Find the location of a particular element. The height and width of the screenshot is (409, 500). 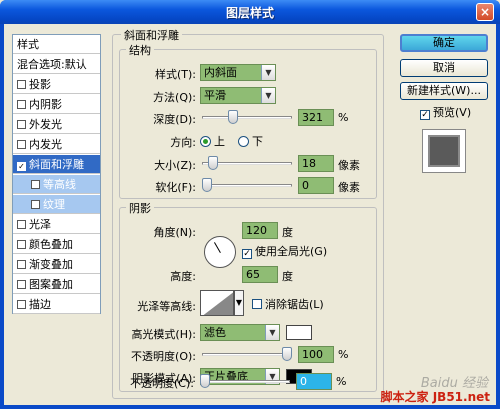

style-item-label: 外发光 is located at coordinates (45, 124).